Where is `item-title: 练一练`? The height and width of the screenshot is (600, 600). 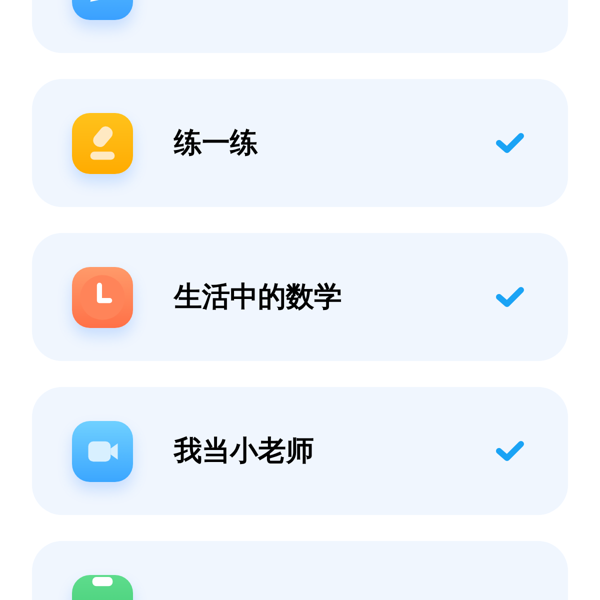 item-title: 练一练 is located at coordinates (216, 143).